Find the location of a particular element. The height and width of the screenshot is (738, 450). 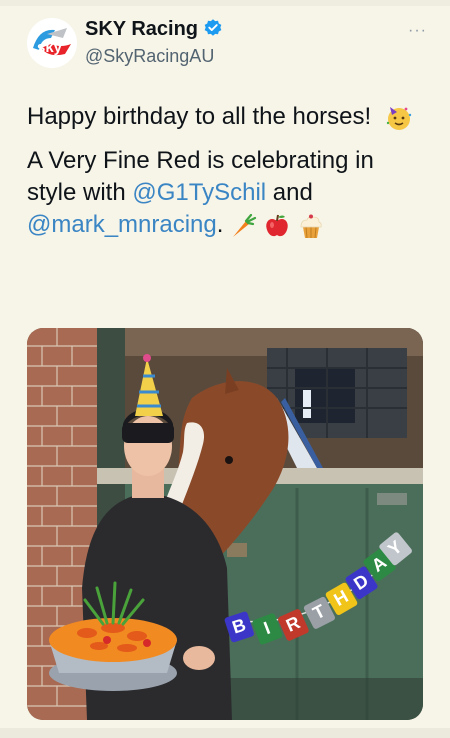

display-name-text: SKY Racing is located at coordinates (141, 29).